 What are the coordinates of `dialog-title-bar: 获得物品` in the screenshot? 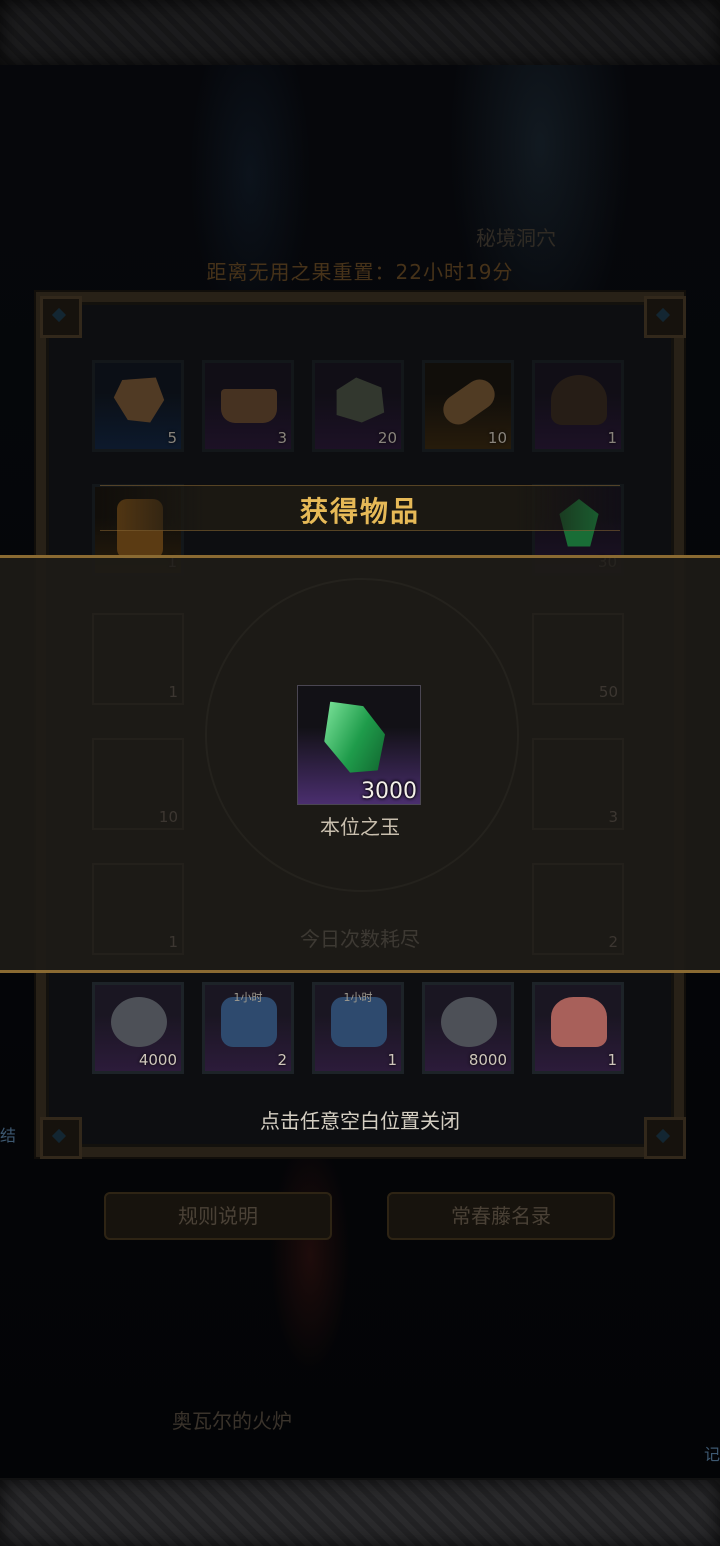 It's located at (360, 508).